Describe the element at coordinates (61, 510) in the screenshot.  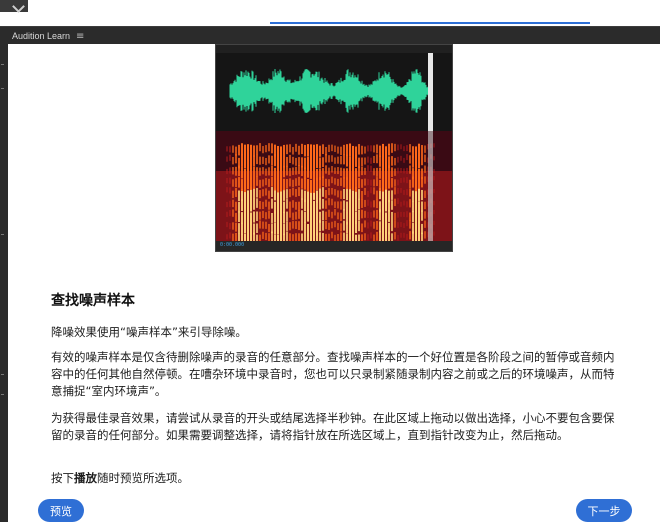
I see `preview-button: 预览` at that location.